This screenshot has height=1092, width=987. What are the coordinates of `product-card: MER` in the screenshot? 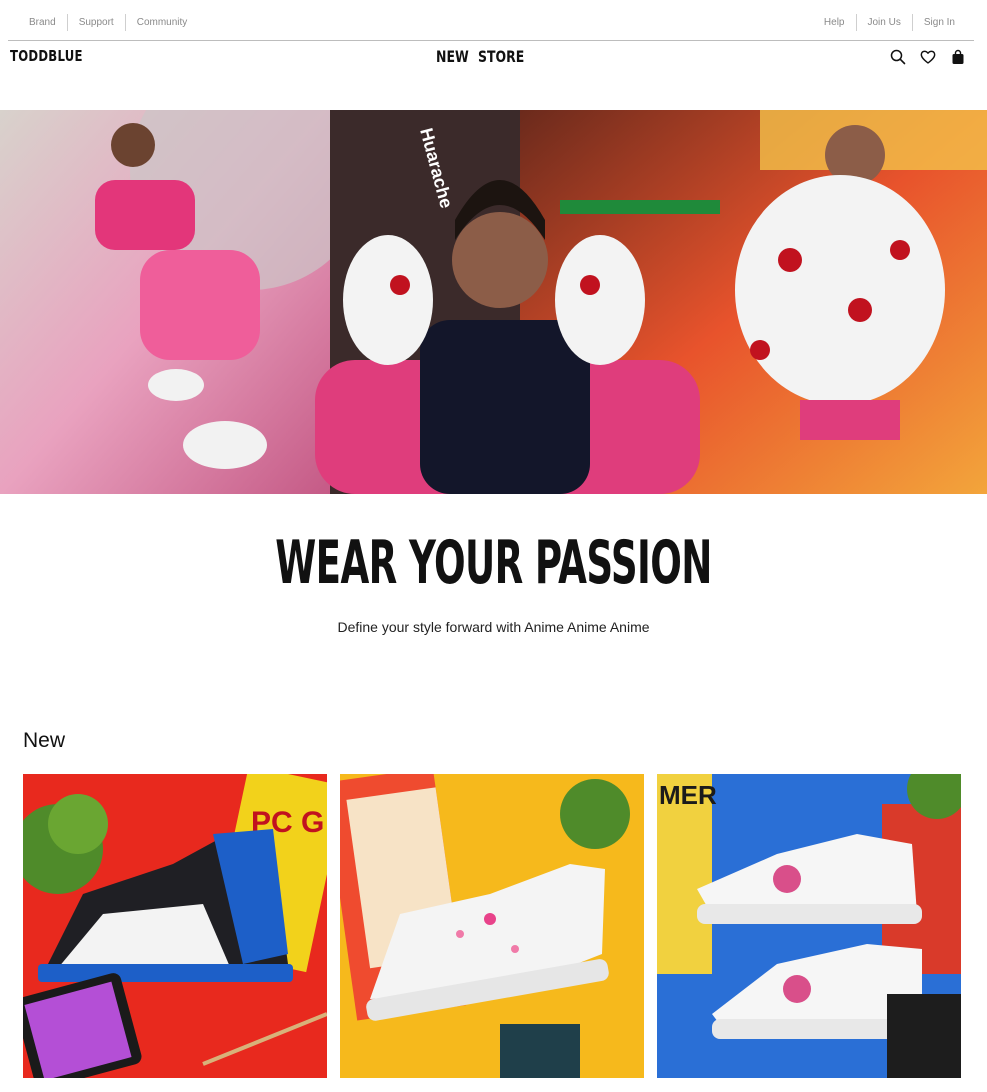 It's located at (809, 926).